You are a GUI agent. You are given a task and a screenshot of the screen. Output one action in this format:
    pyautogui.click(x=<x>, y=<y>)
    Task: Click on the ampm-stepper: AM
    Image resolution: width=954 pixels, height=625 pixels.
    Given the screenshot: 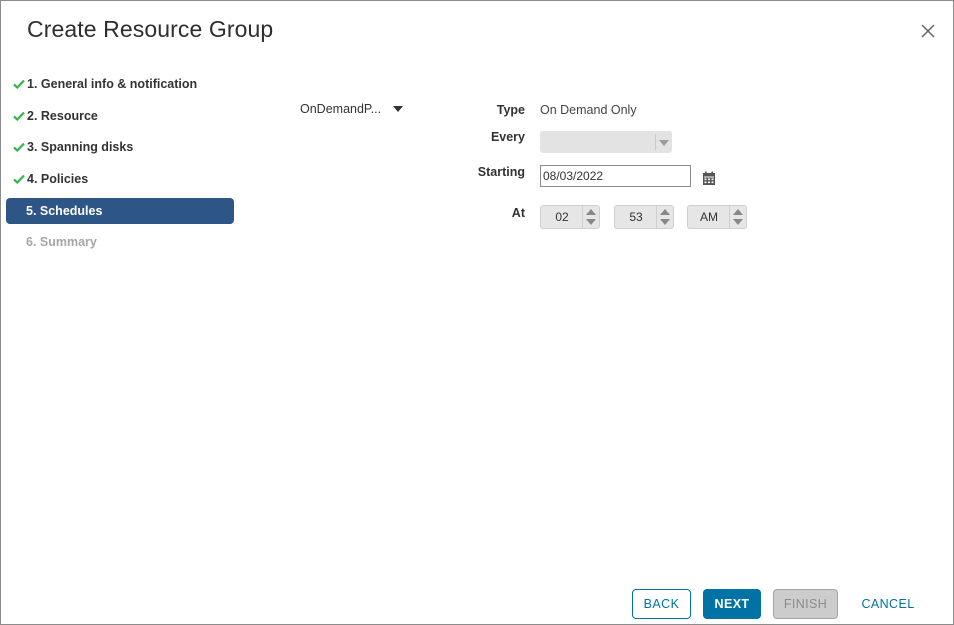 What is the action you would take?
    pyautogui.click(x=717, y=217)
    